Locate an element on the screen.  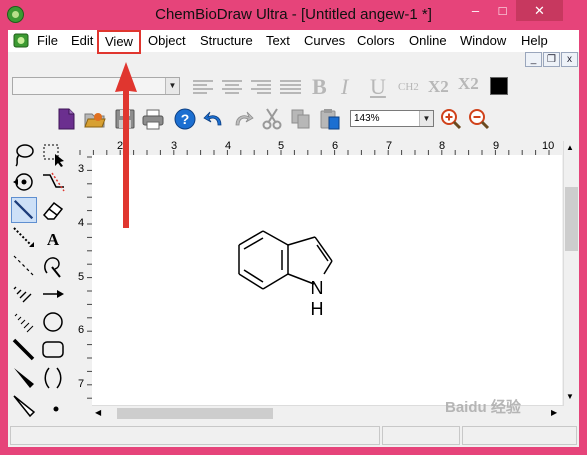
ruler-tick-label: 5 is located at coordinates (81, 277).